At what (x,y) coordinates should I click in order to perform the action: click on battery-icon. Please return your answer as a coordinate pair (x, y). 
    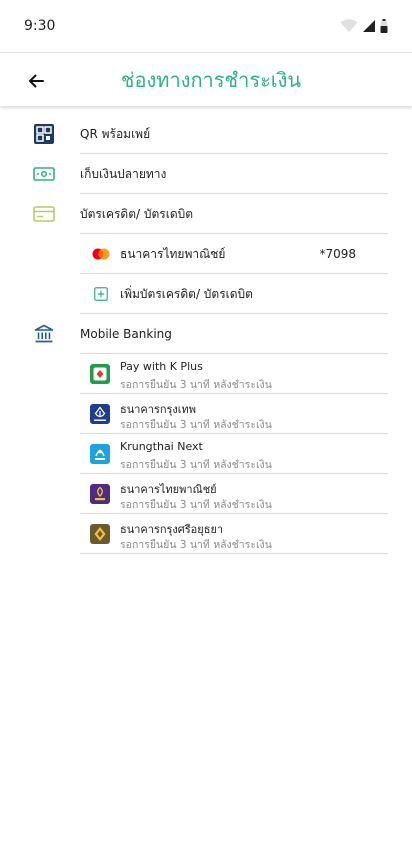
    Looking at the image, I should click on (384, 26).